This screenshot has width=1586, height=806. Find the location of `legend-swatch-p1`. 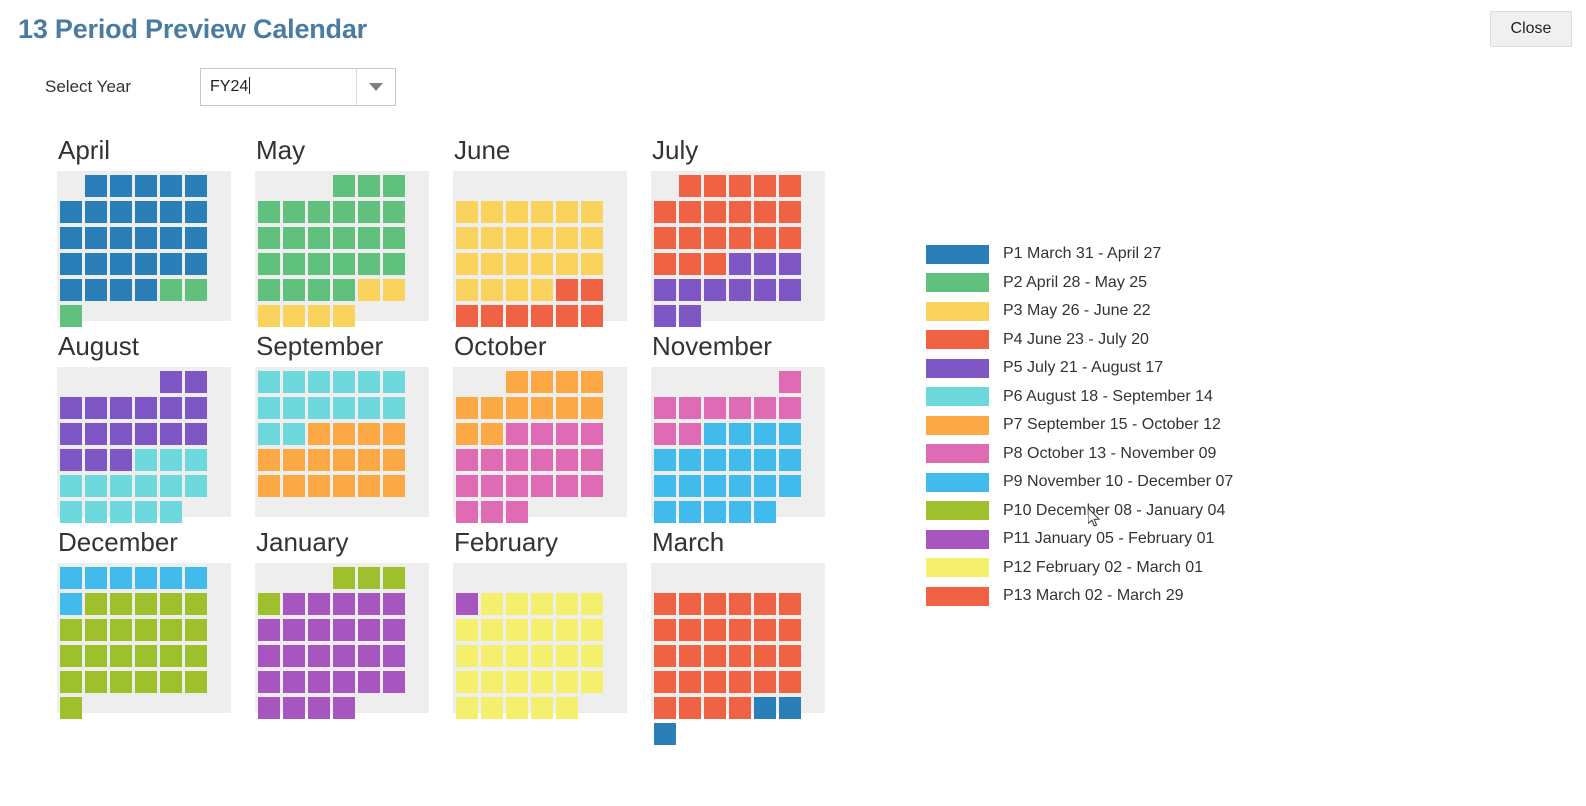

legend-swatch-p1 is located at coordinates (957, 254).